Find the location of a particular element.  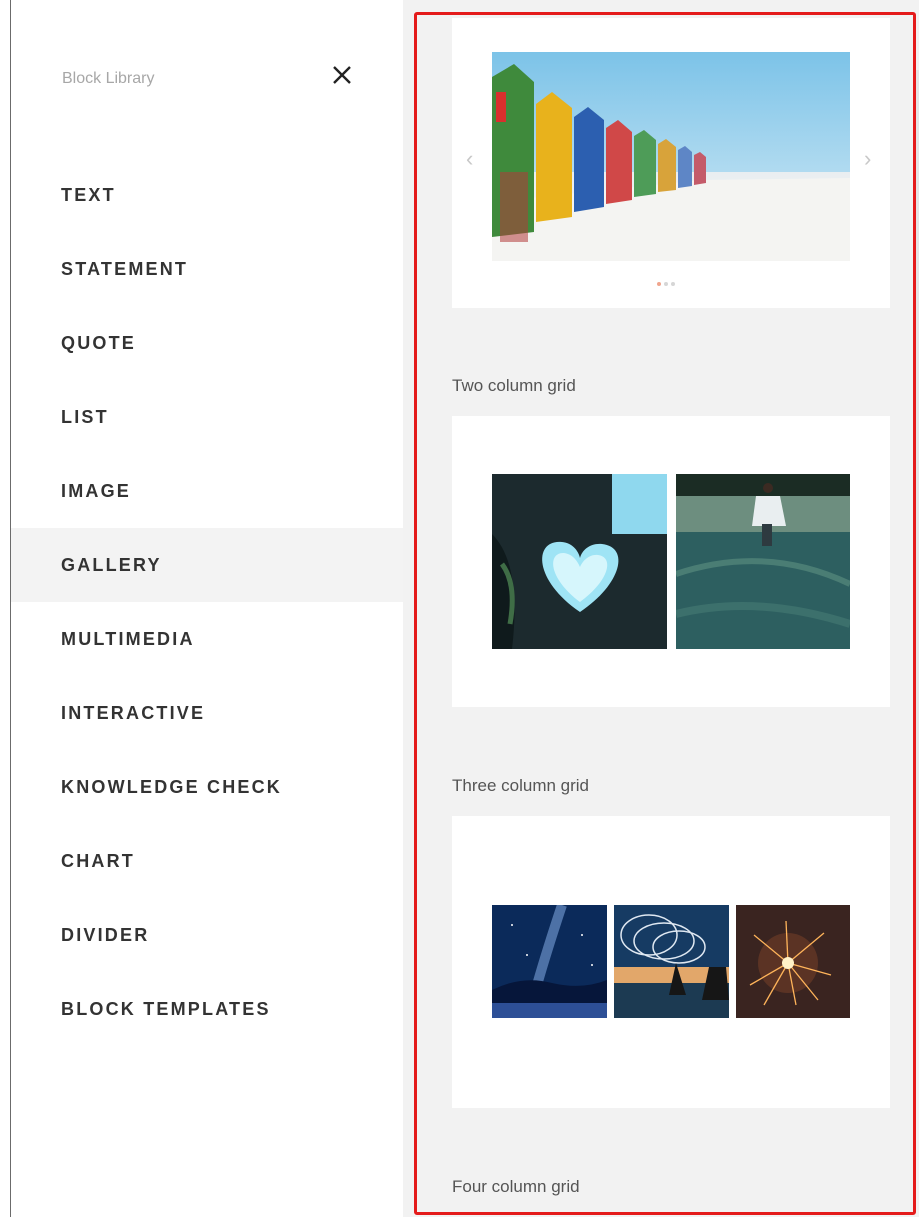

section-label-three-column: Three column grid is located at coordinates (521, 785).